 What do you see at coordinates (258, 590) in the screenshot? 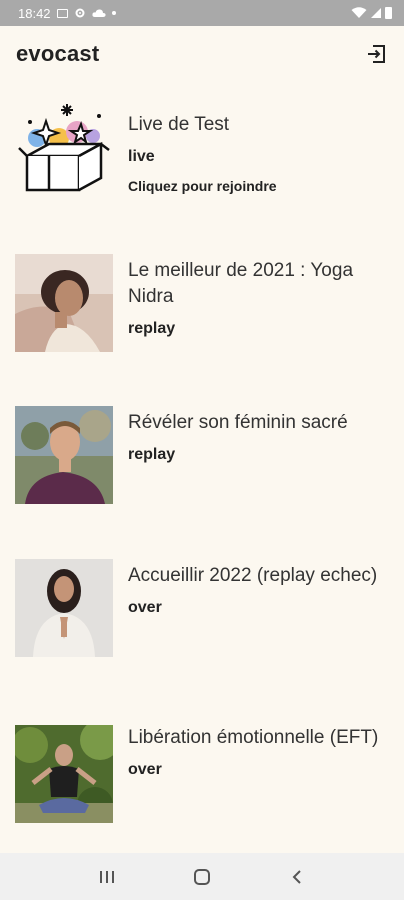
I see `item-info: Accueillir 2022 (replay echec) over` at bounding box center [258, 590].